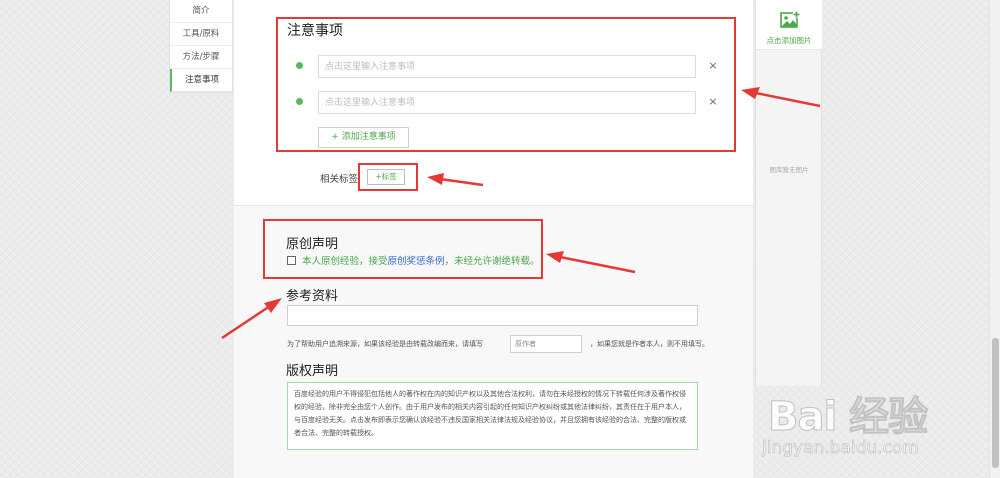 This screenshot has width=1000, height=478. What do you see at coordinates (315, 31) in the screenshot?
I see `notes-title: 注意事项` at bounding box center [315, 31].